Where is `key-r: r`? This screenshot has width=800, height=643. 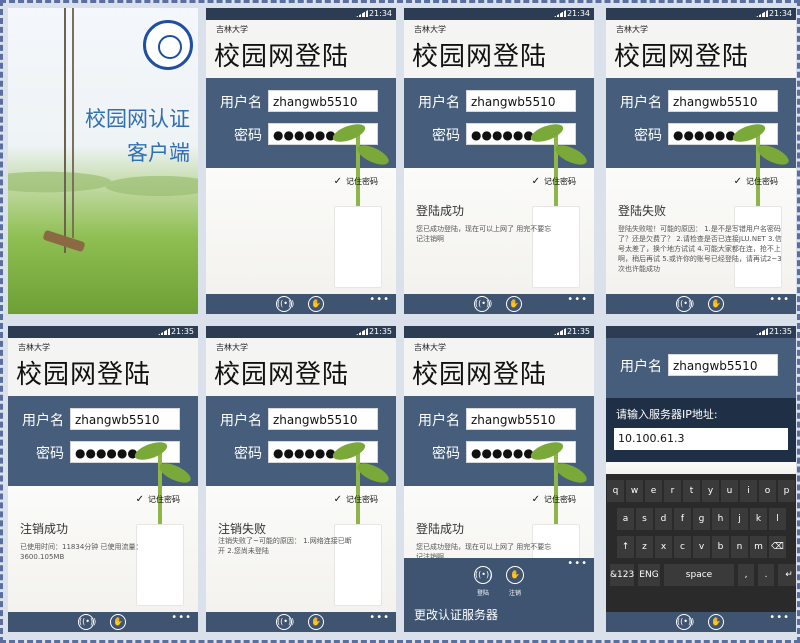 key-r: r is located at coordinates (672, 491).